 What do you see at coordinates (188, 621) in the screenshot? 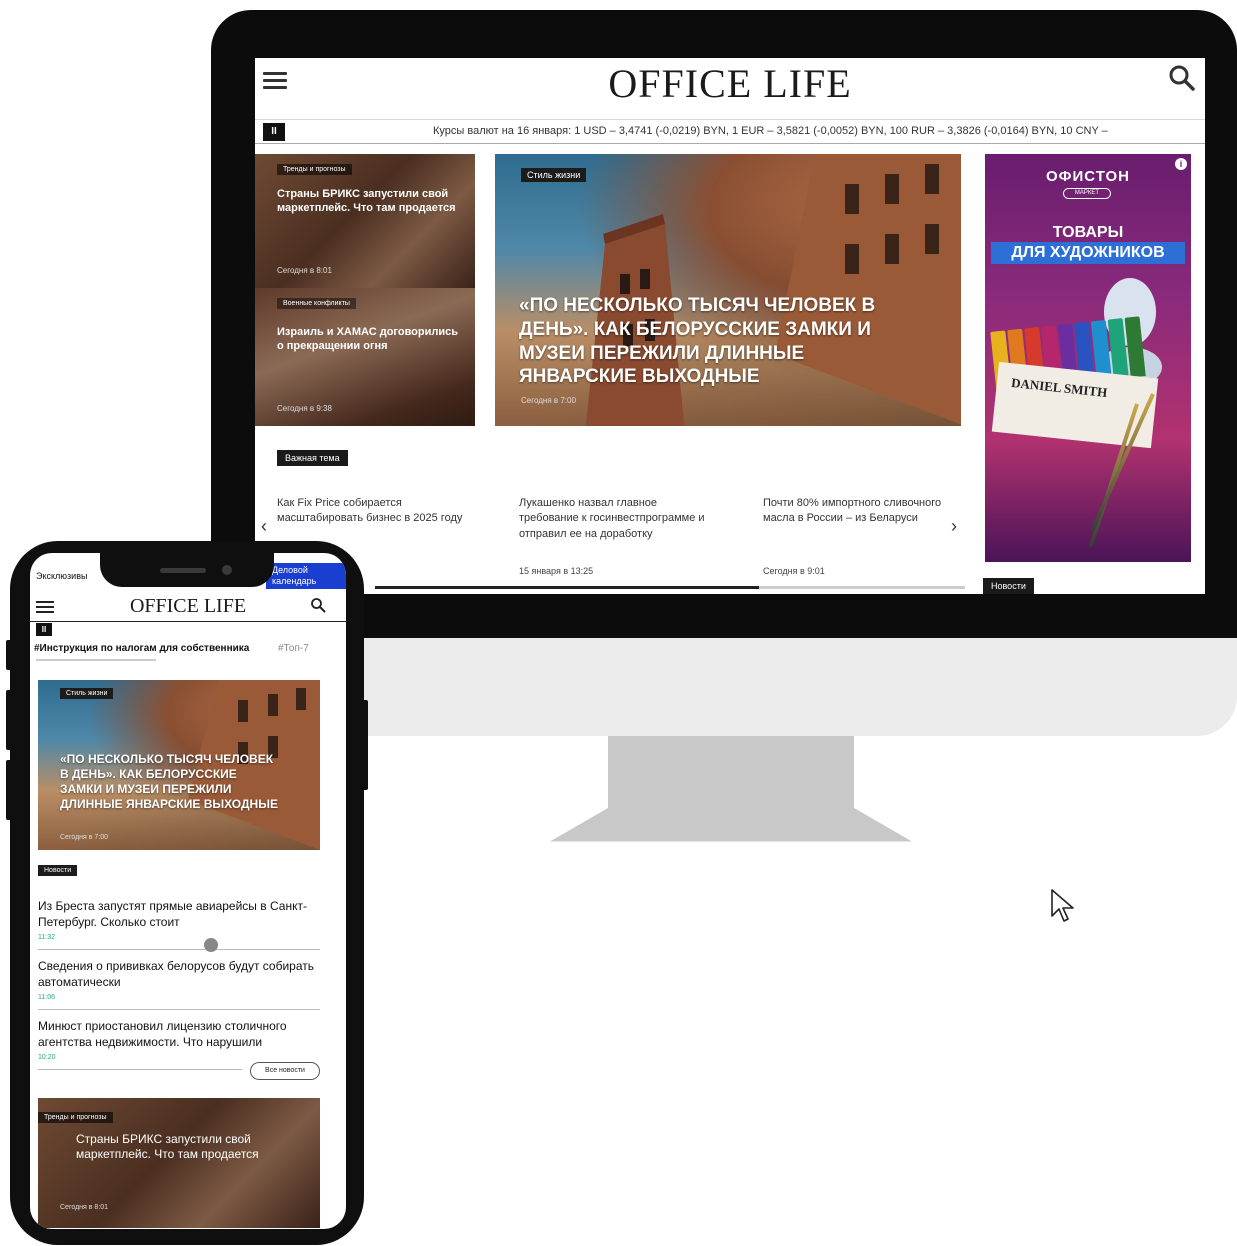
I see `header-divider` at bounding box center [188, 621].